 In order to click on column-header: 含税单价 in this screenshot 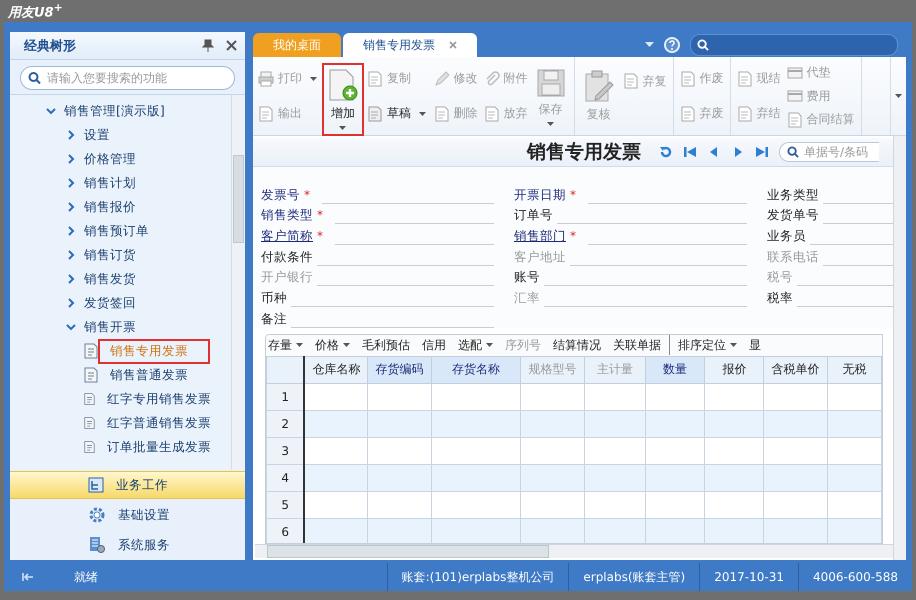, I will do `click(796, 370)`.